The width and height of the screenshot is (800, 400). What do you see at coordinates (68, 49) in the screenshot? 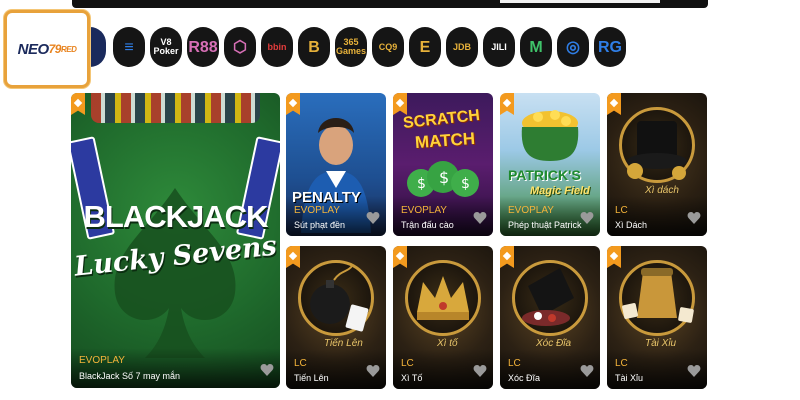
I see `logo-suffix: RED` at bounding box center [68, 49].